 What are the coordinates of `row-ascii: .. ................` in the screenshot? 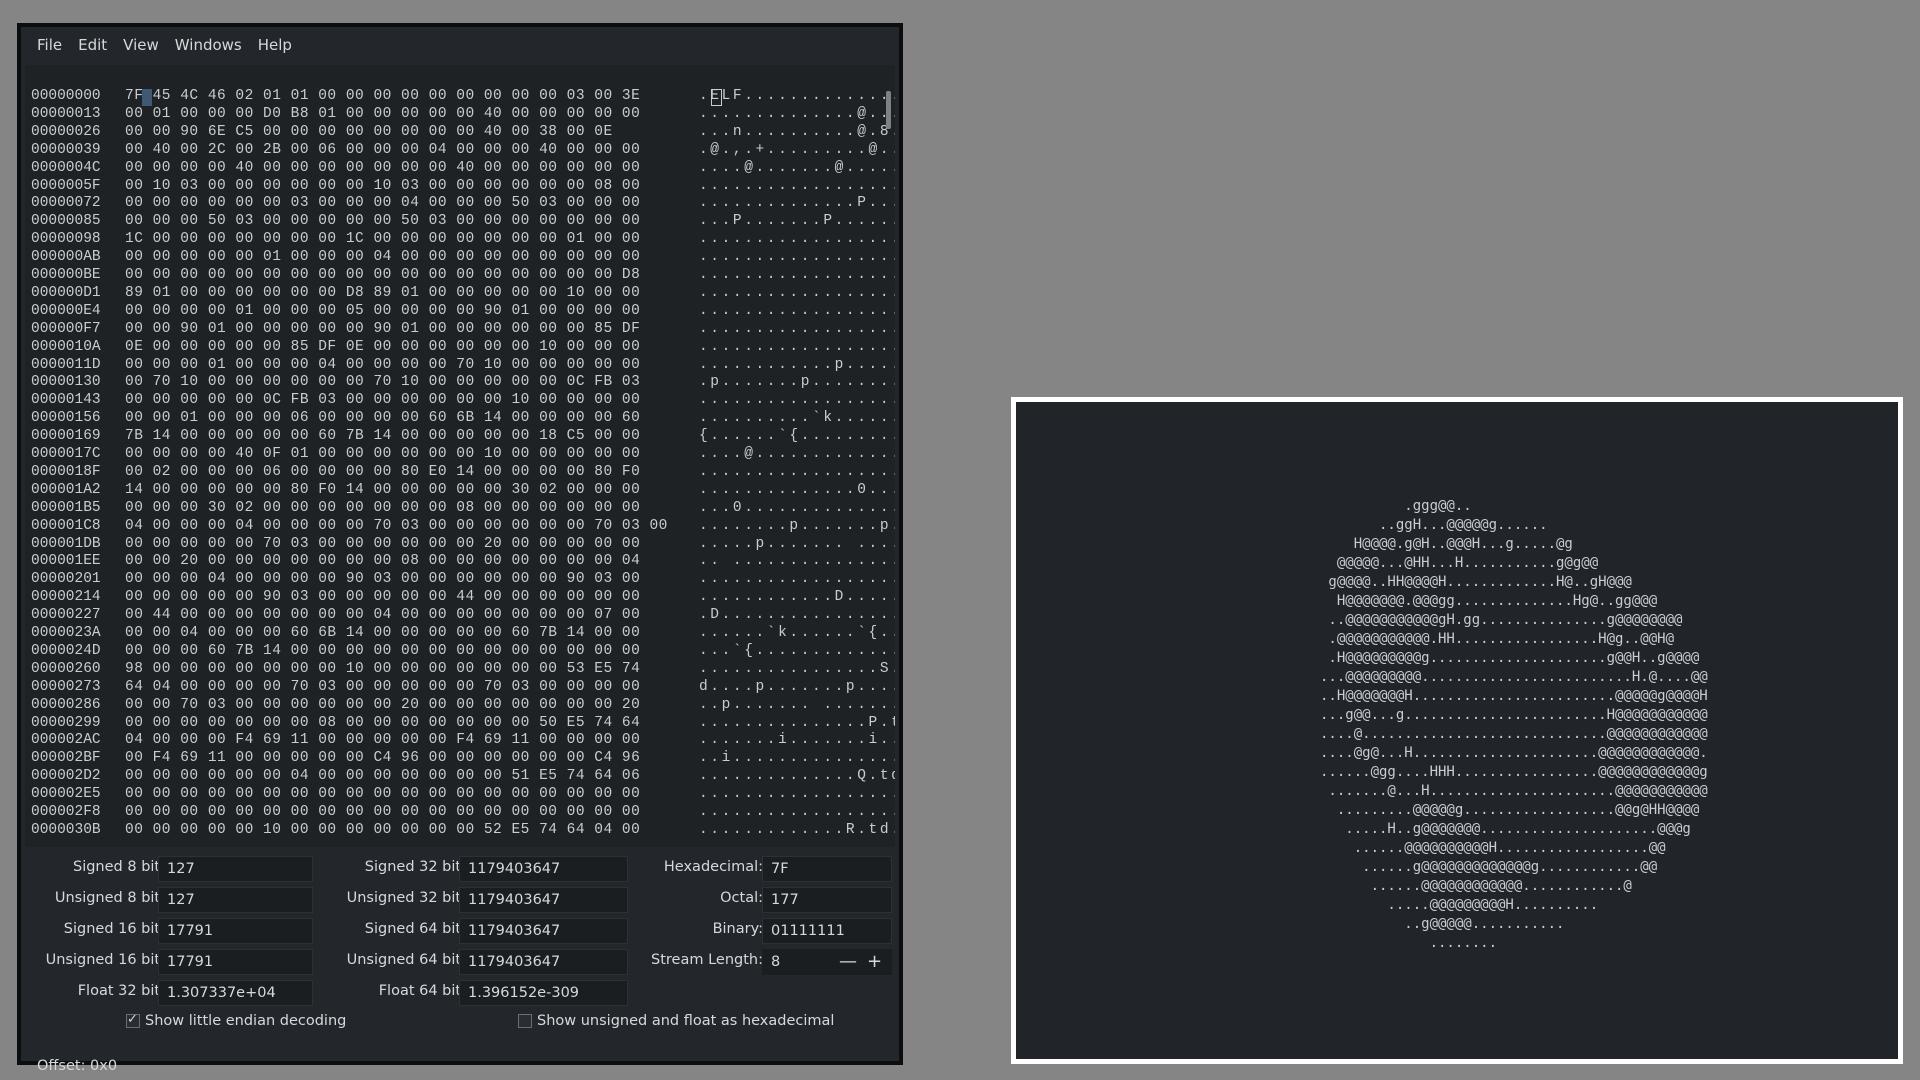 It's located at (797, 561).